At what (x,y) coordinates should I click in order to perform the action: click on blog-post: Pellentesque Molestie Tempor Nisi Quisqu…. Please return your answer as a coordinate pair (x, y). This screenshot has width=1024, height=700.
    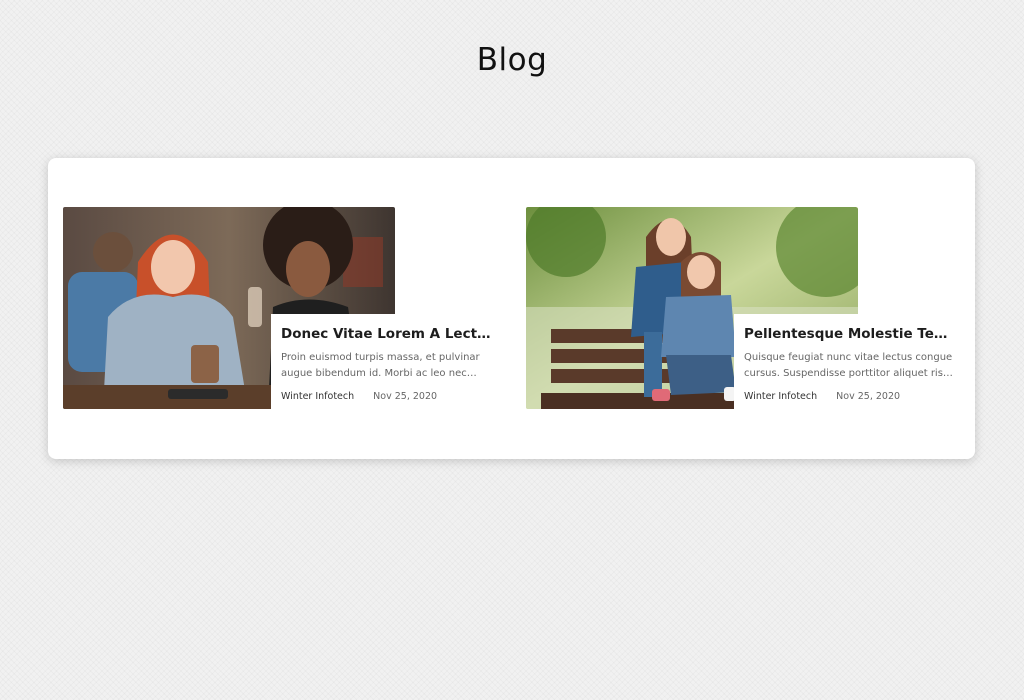
    Looking at the image, I should click on (746, 308).